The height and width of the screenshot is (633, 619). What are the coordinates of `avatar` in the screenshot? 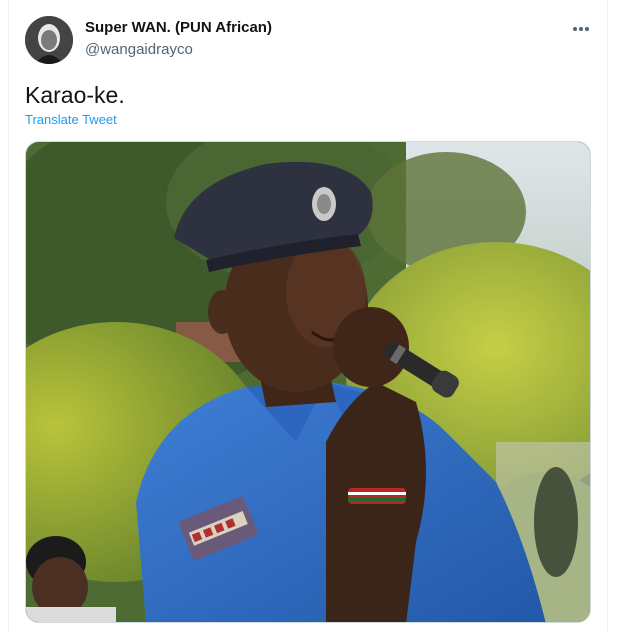 It's located at (49, 40).